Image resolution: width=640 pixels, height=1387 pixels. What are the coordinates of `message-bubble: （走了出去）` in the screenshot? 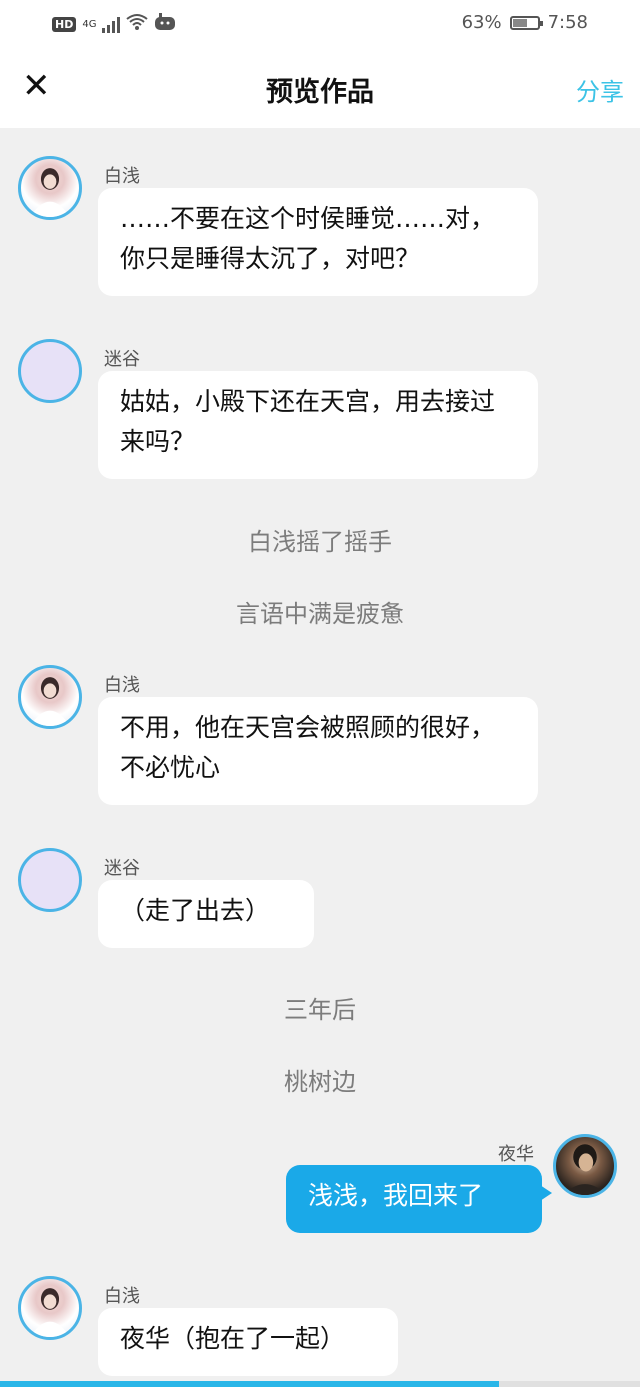 It's located at (206, 914).